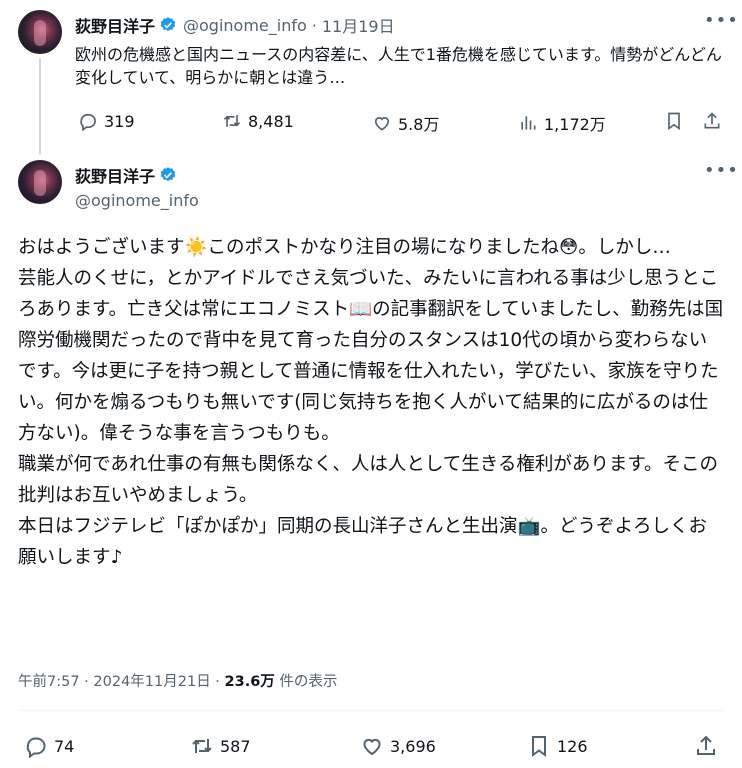 The image size is (742, 768). What do you see at coordinates (575, 124) in the screenshot?
I see `views-count: 1,172万` at bounding box center [575, 124].